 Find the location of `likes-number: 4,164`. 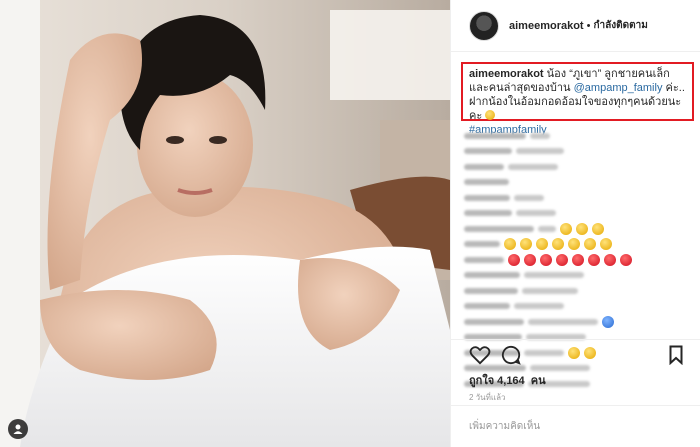

likes-number: 4,164 is located at coordinates (511, 381).